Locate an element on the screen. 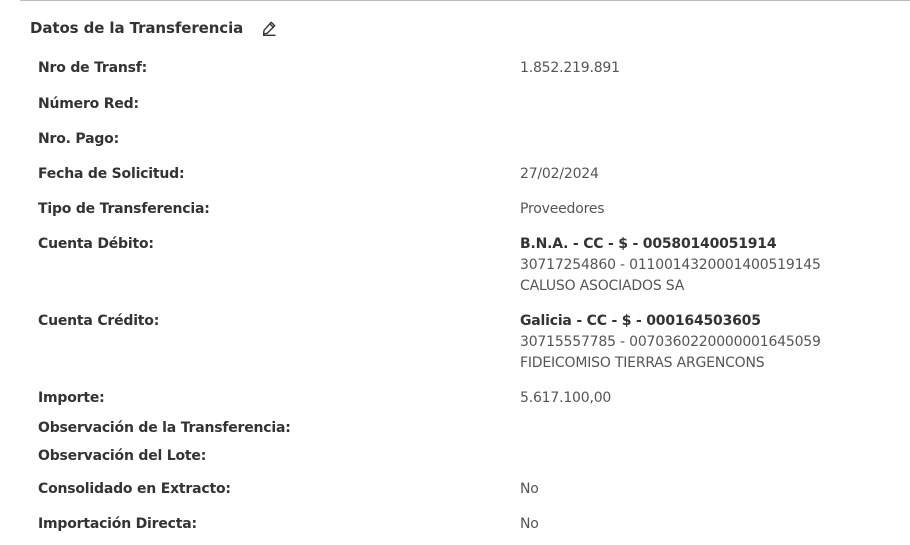 Image resolution: width=910 pixels, height=545 pixels. section-header: Datos de la Transferencia is located at coordinates (153, 28).